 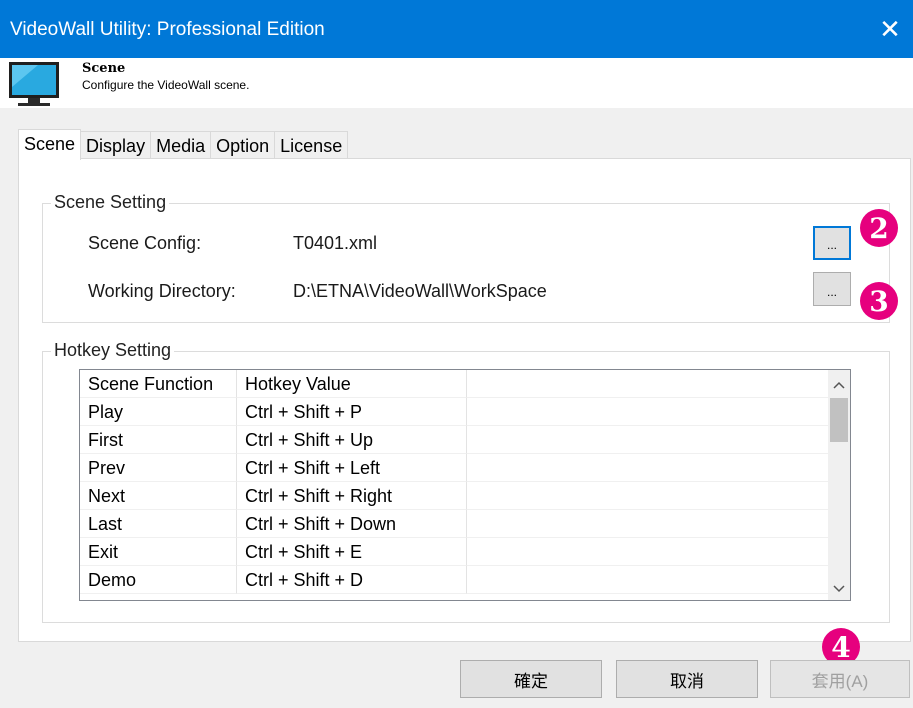 I want to click on hotkey-setting-title: Hotkey Setting, so click(x=113, y=350).